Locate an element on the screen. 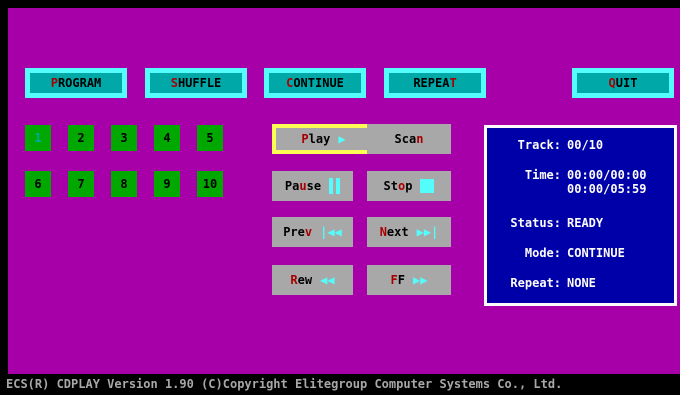 The height and width of the screenshot is (395, 680). rewind-icon: ◀◀ is located at coordinates (327, 280).